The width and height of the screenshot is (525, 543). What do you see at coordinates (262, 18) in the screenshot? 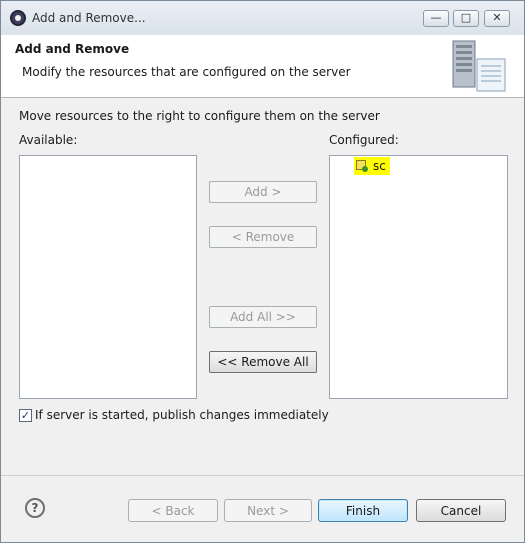
I see `title-bar: Add and Remove... — □ ✕` at bounding box center [262, 18].